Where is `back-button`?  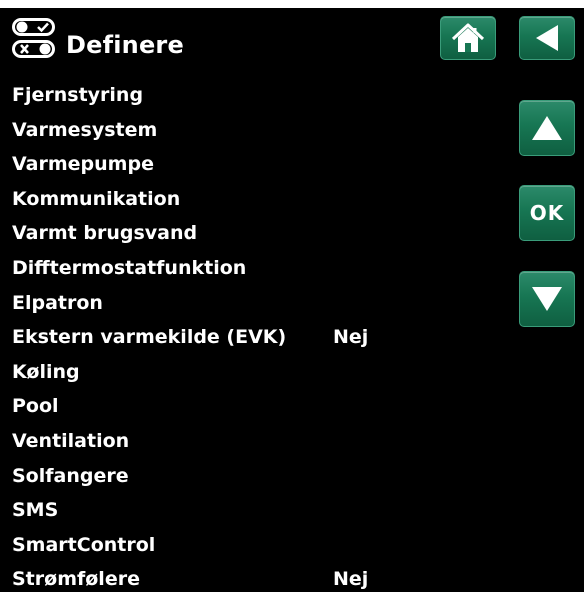 back-button is located at coordinates (547, 38).